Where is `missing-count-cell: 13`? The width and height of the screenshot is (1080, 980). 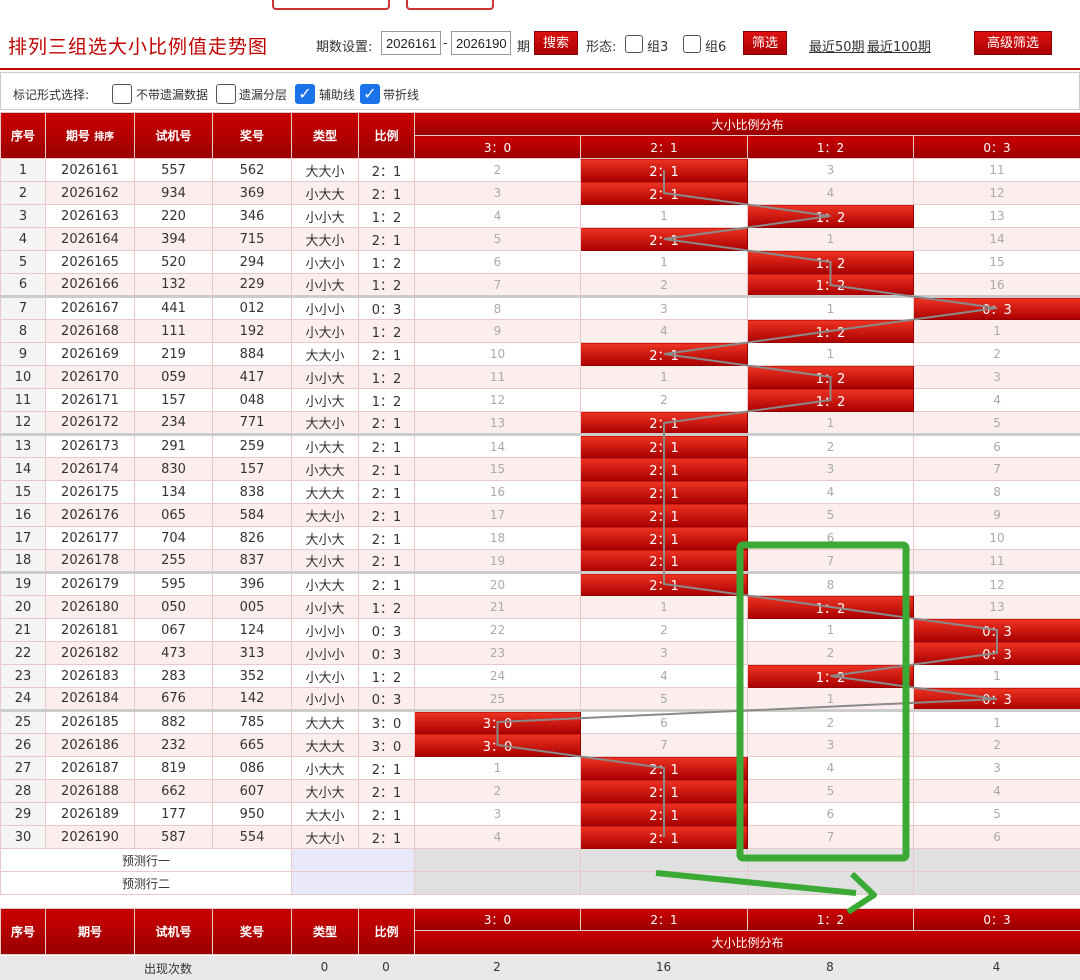 missing-count-cell: 13 is located at coordinates (497, 423).